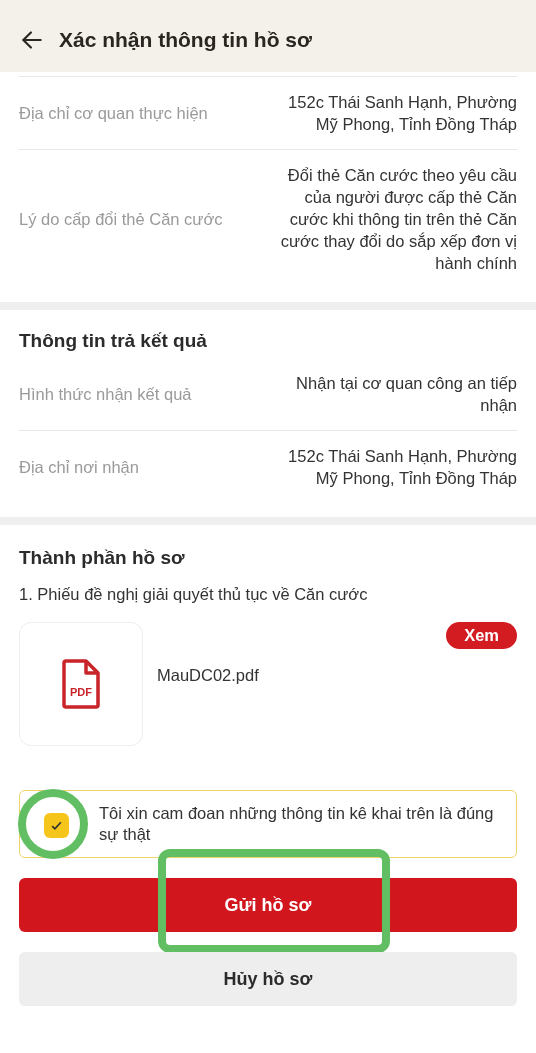 This screenshot has height=1053, width=536. I want to click on field-value: Nhận tại cơ quan công an tiếp nhận, so click(406, 394).